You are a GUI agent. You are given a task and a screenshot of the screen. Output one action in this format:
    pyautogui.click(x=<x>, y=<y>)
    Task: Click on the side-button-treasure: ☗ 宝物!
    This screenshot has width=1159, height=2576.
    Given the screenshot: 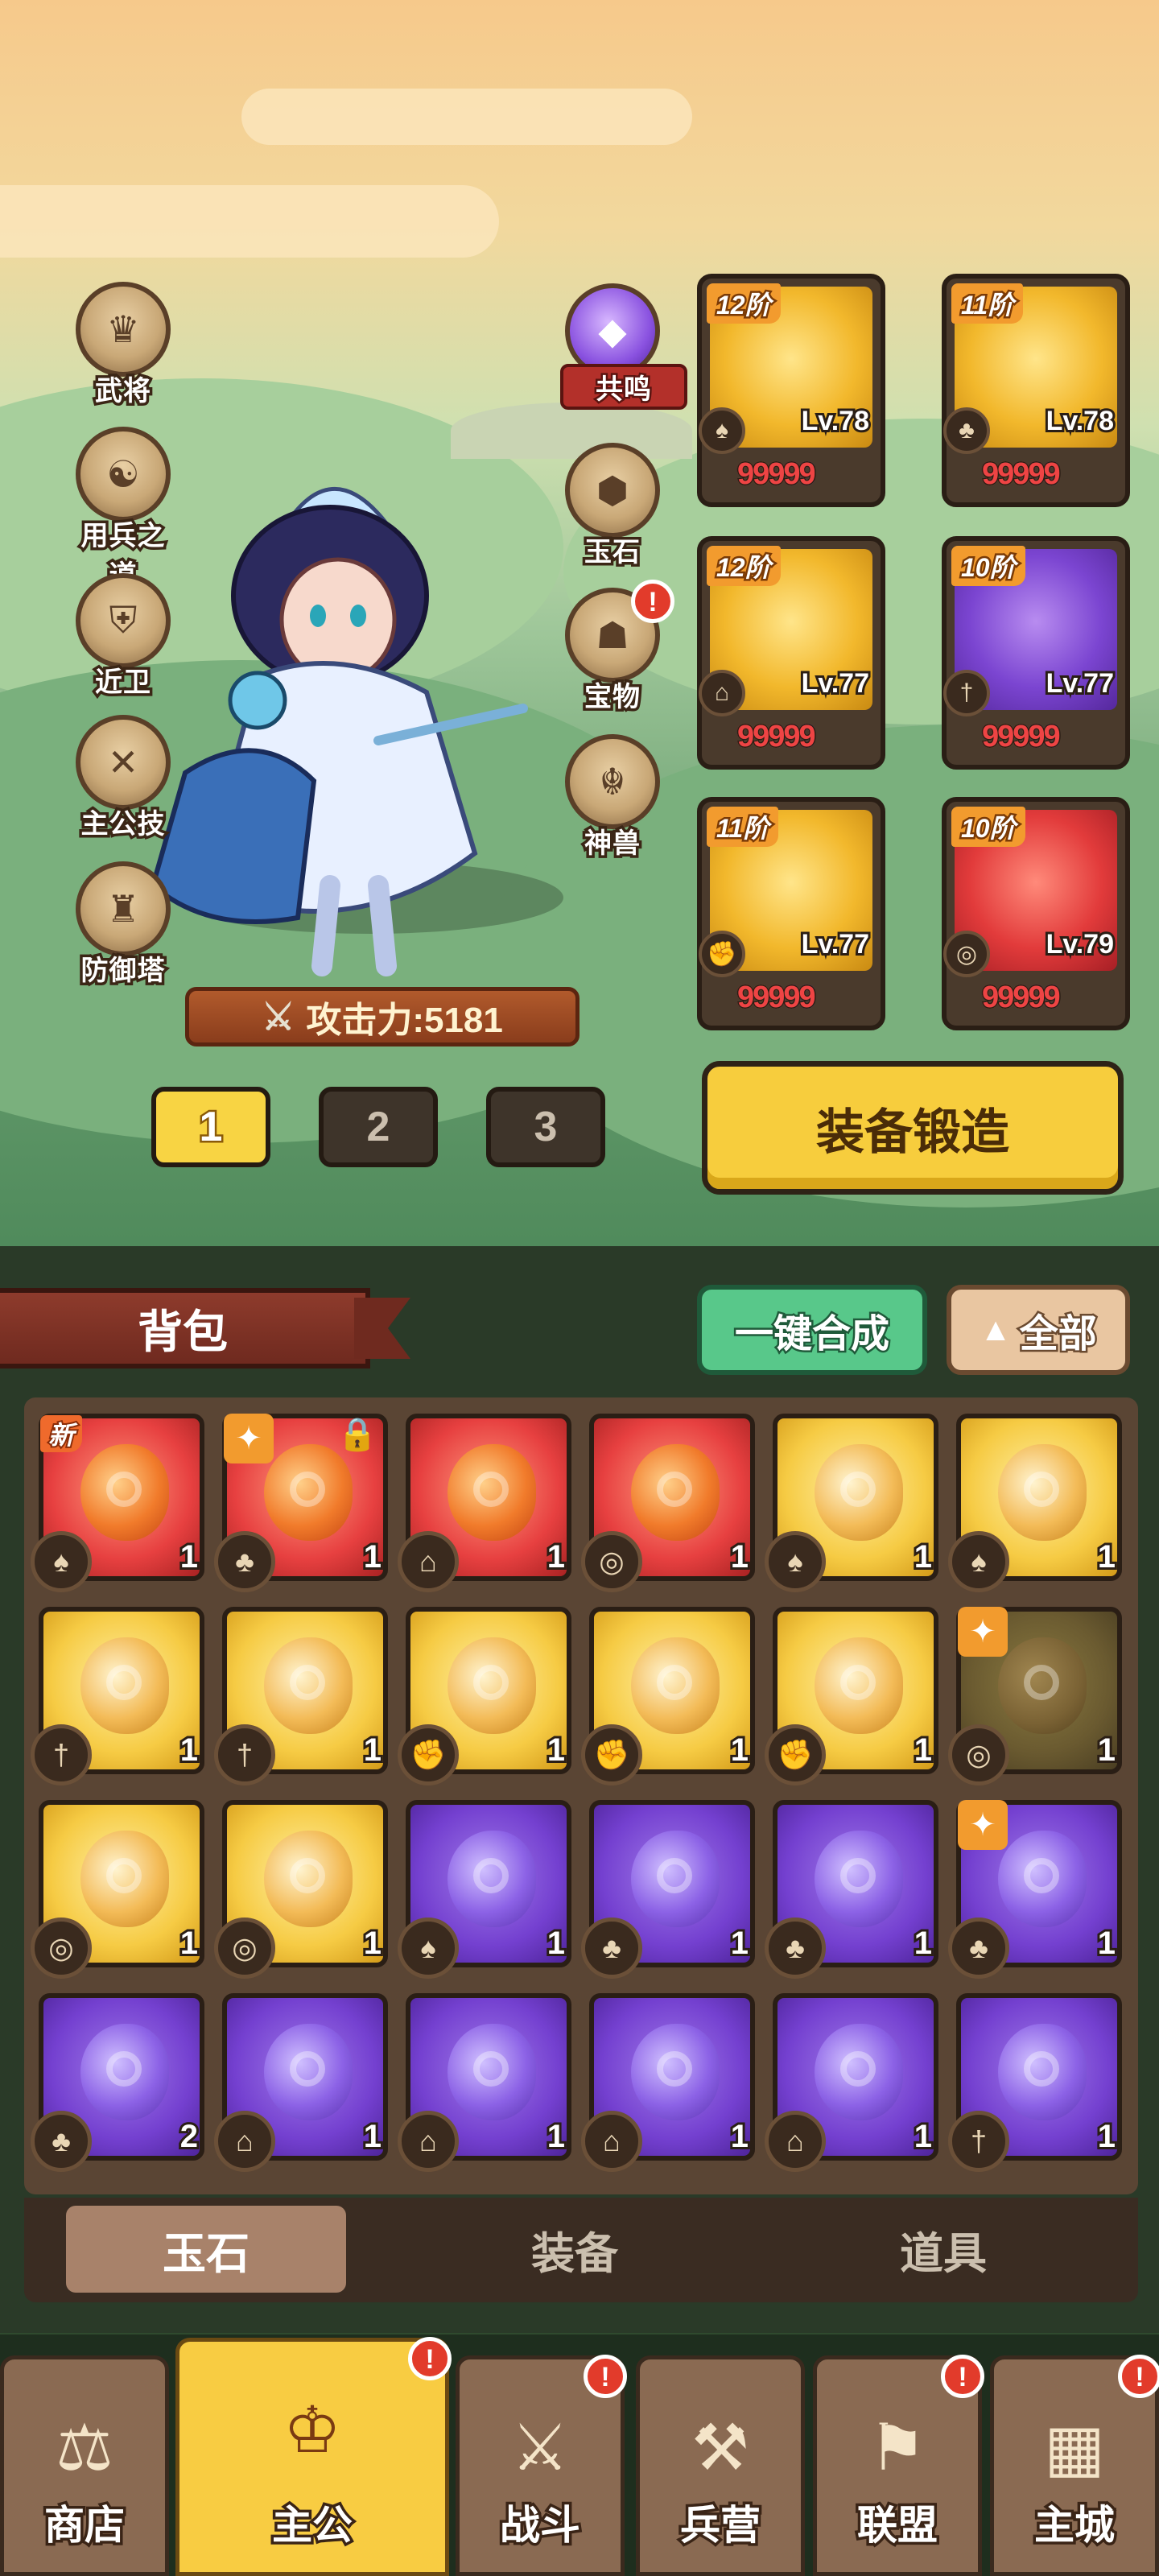 What is the action you would take?
    pyautogui.click(x=617, y=648)
    